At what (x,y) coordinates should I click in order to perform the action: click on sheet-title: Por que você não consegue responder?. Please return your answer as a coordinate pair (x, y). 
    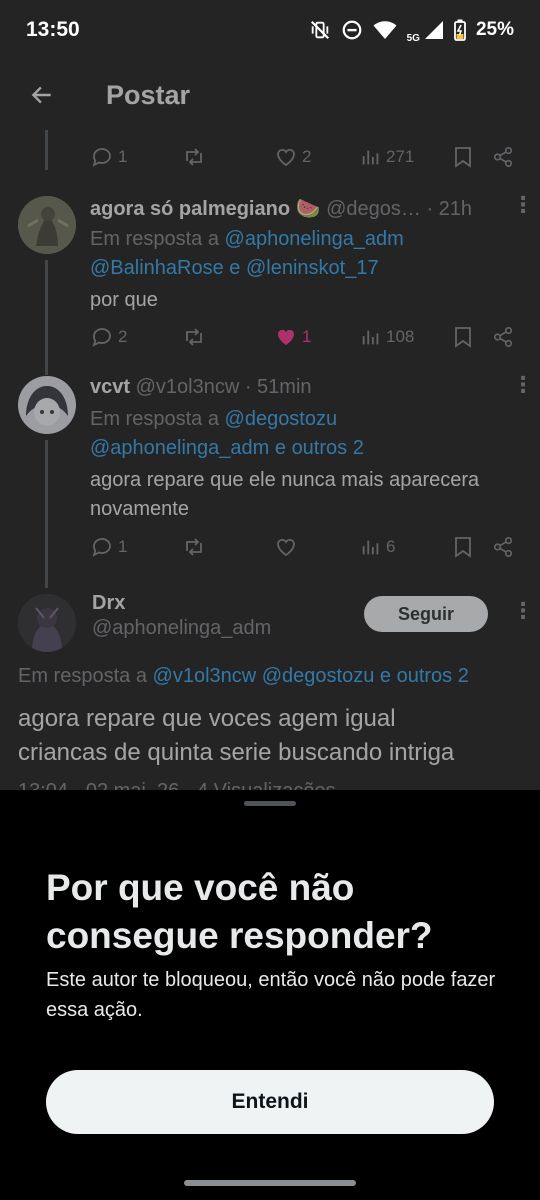
    Looking at the image, I should click on (239, 911).